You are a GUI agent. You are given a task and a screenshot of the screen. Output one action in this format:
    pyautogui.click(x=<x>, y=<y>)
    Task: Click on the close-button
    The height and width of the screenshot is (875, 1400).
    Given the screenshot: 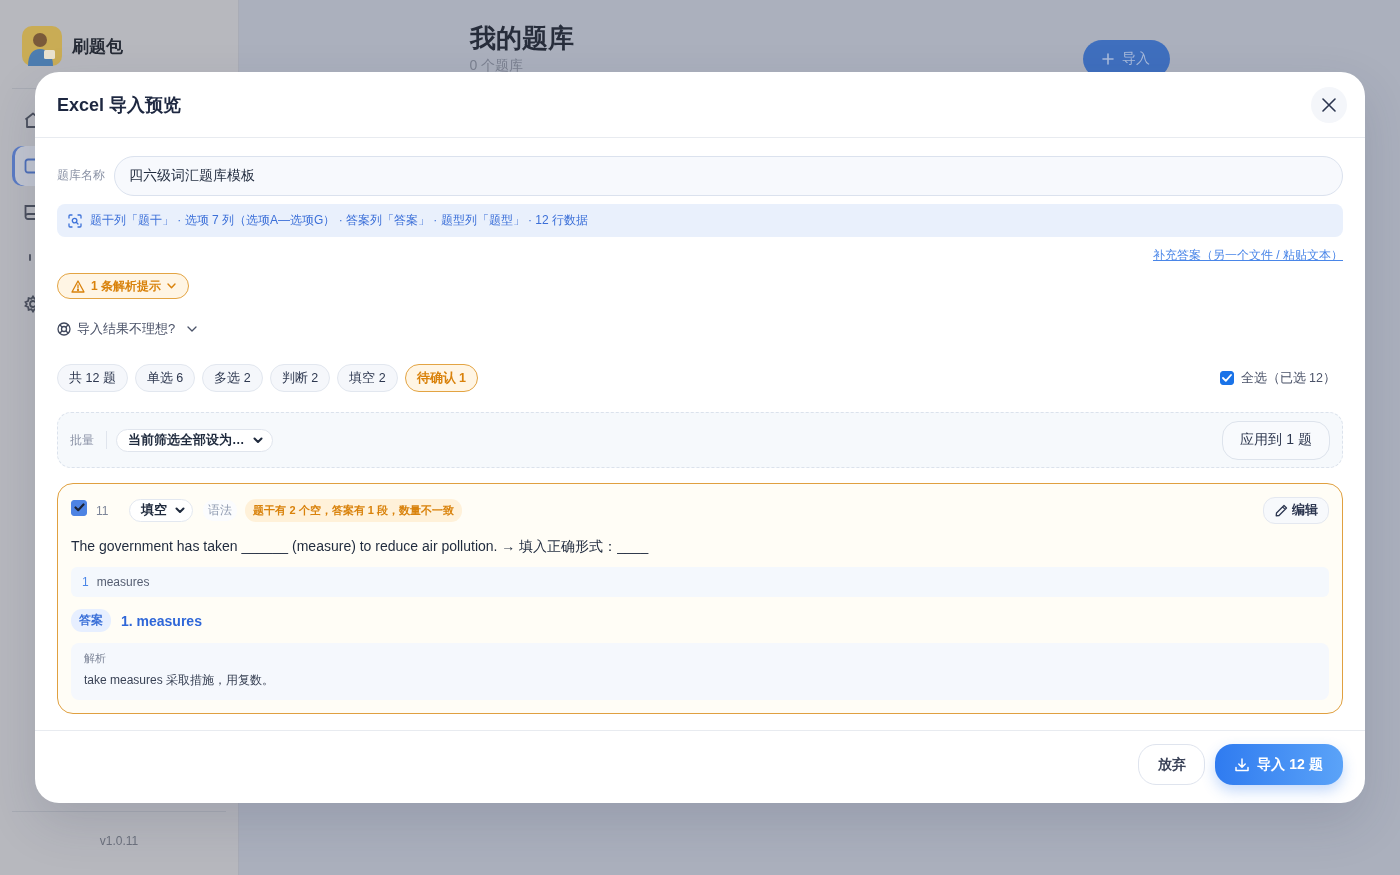 What is the action you would take?
    pyautogui.click(x=1329, y=104)
    